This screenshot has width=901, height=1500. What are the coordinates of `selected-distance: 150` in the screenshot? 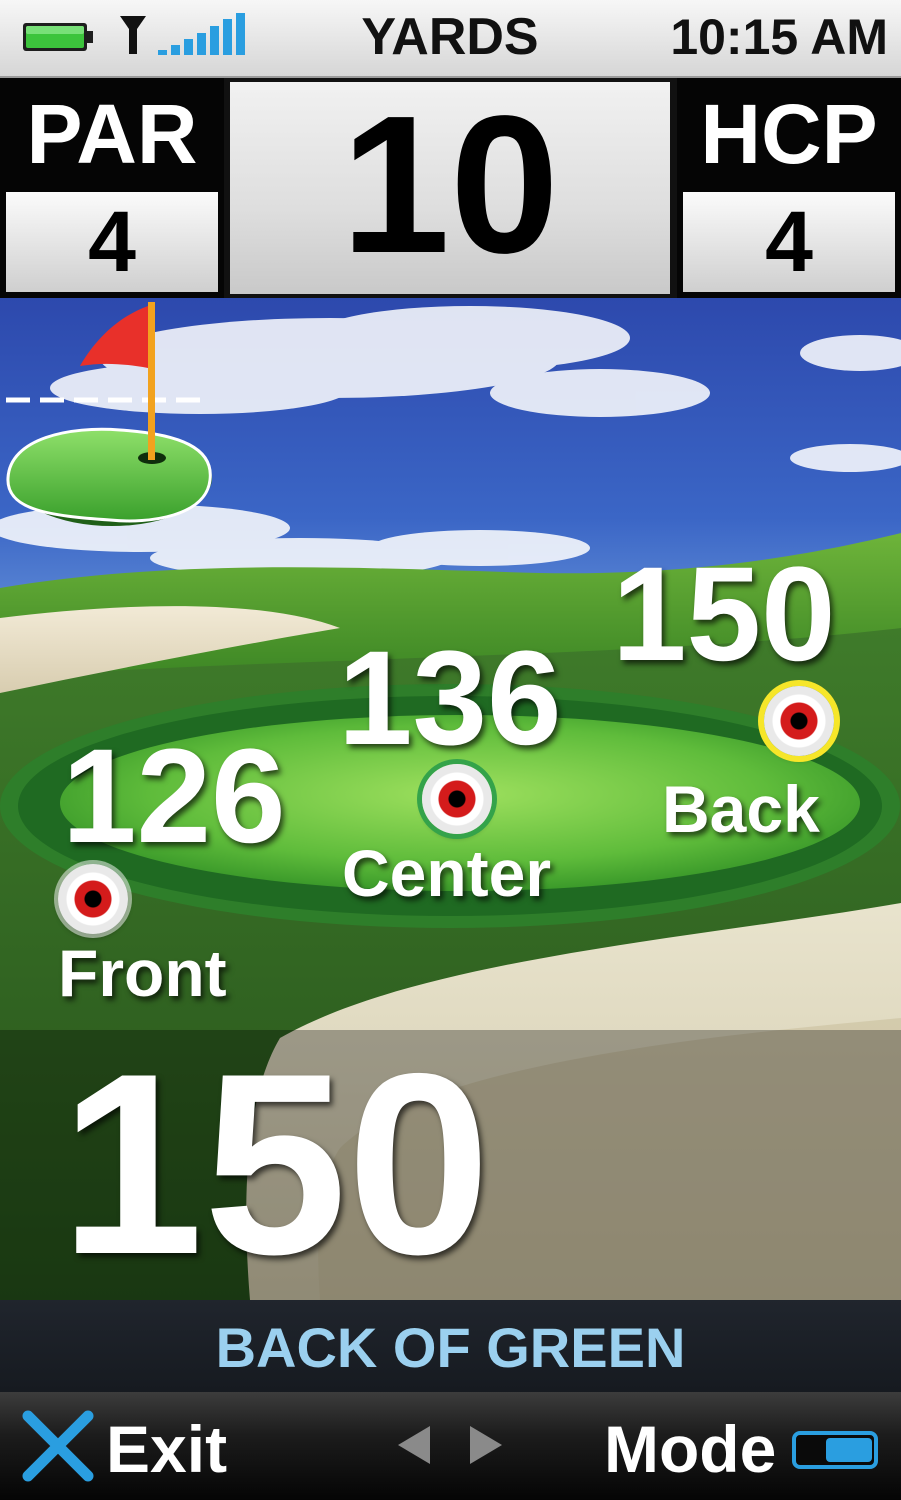 It's located at (275, 1159).